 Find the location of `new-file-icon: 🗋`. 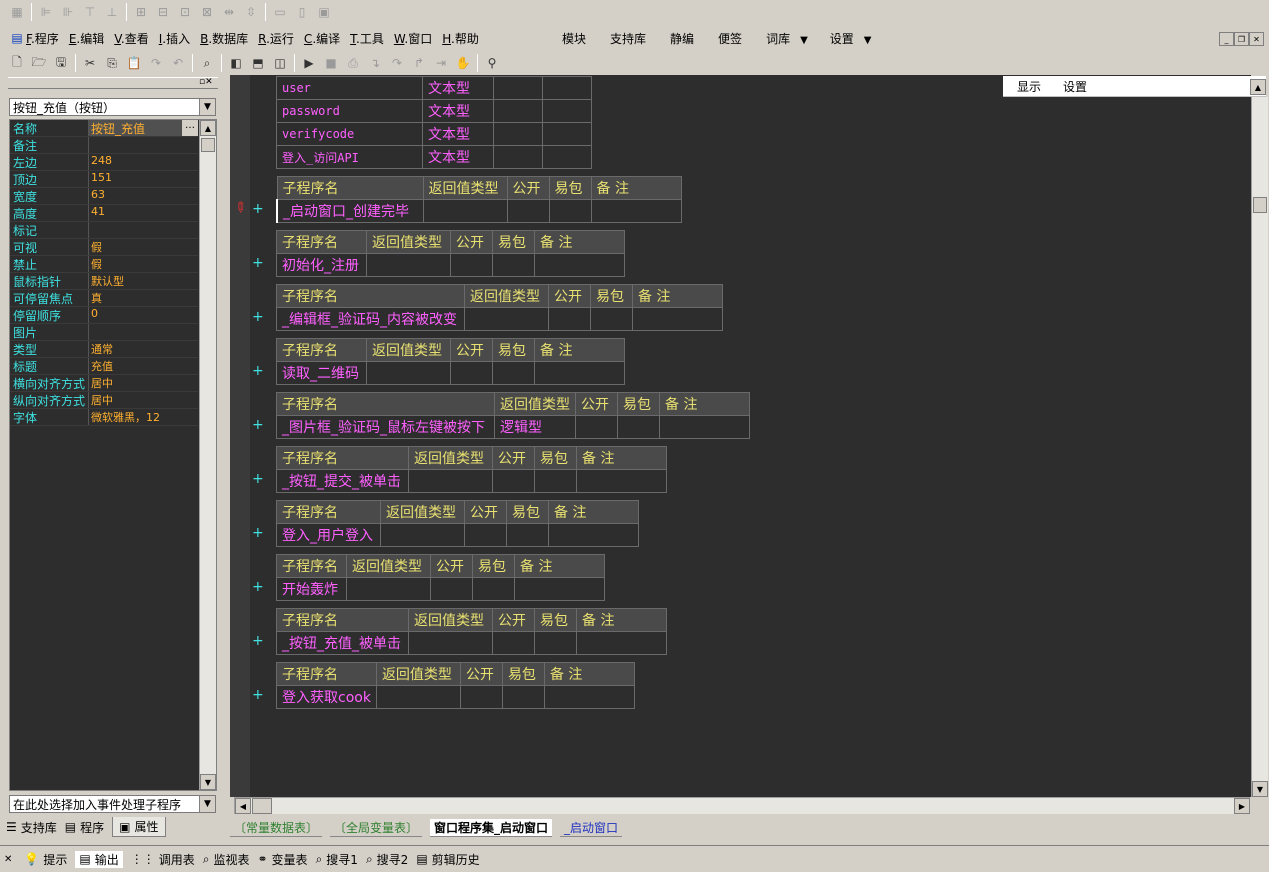

new-file-icon: 🗋 is located at coordinates (17, 63).